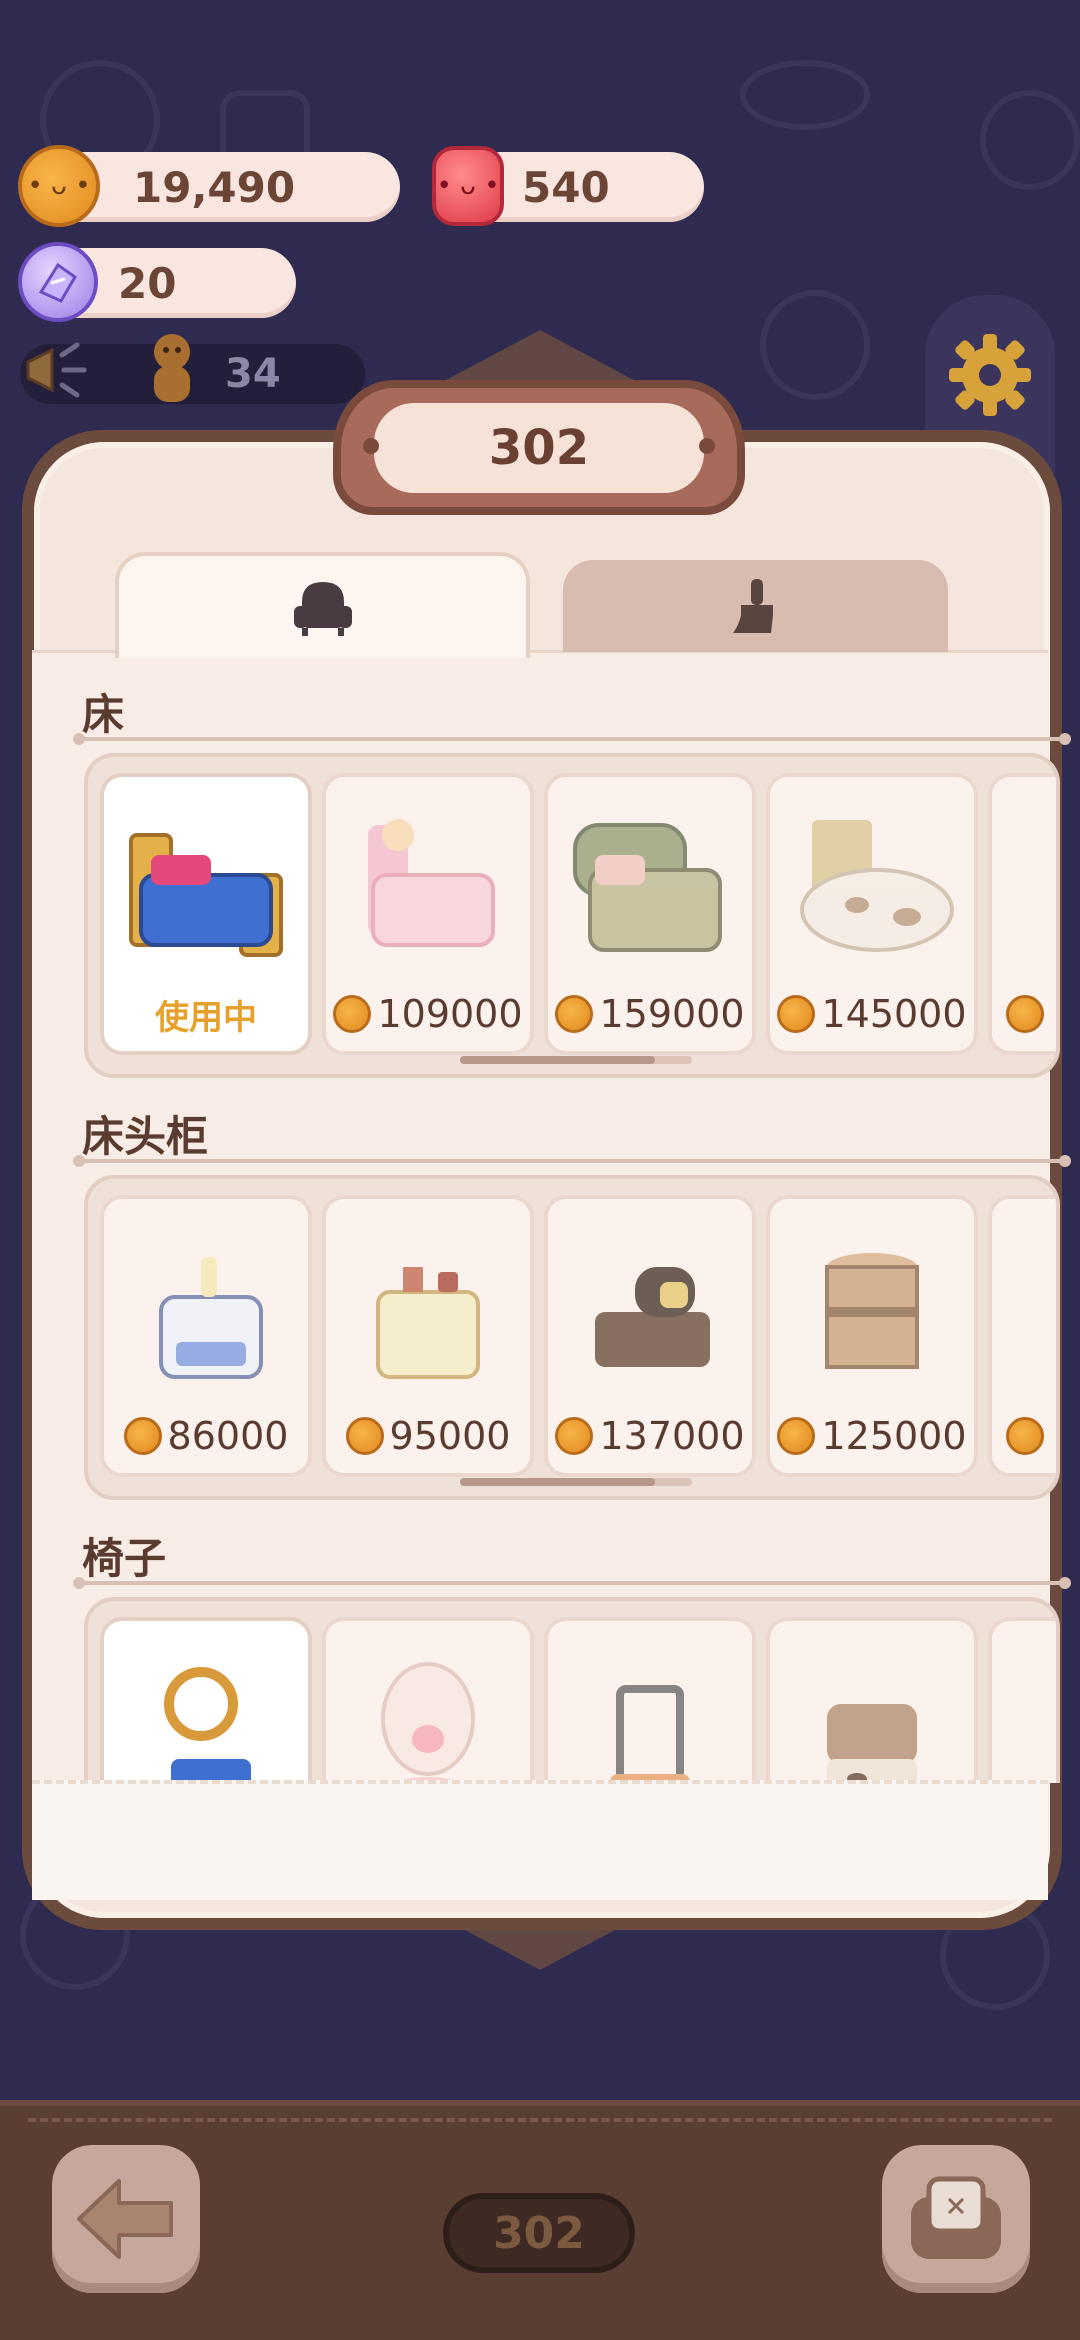 The height and width of the screenshot is (2340, 1080). I want to click on item-price: 137000, so click(672, 1436).